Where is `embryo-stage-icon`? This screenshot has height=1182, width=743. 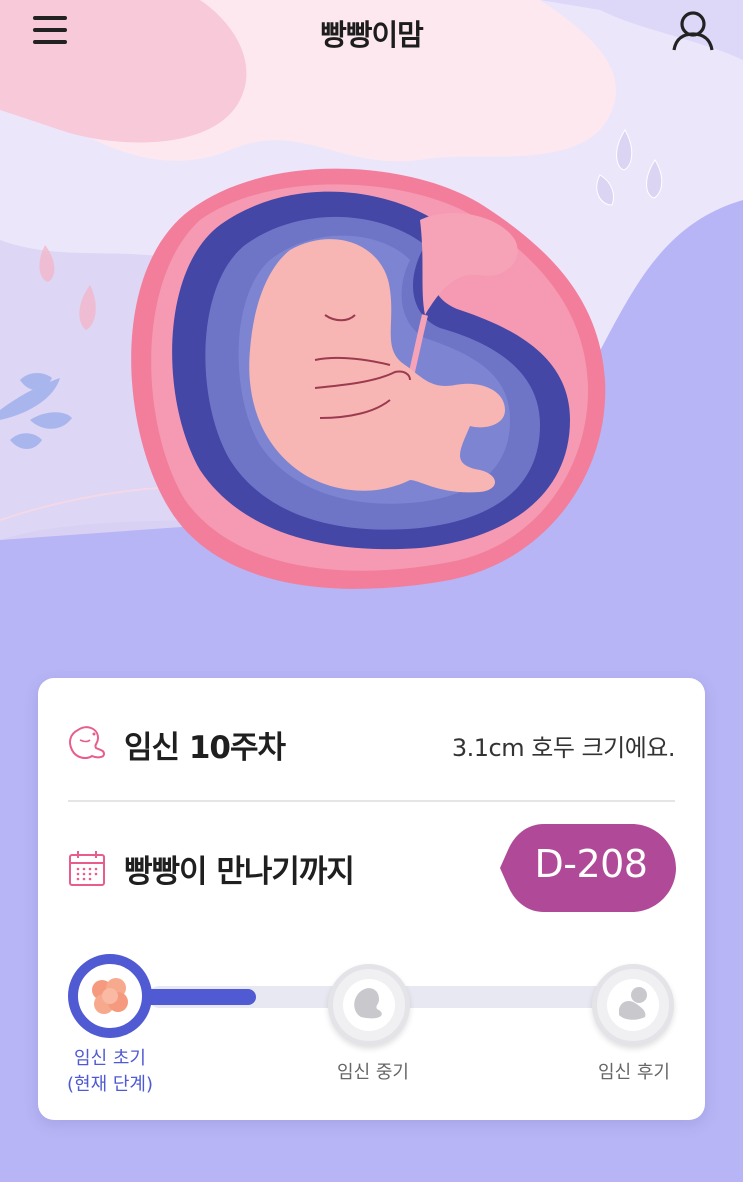 embryo-stage-icon is located at coordinates (369, 1005).